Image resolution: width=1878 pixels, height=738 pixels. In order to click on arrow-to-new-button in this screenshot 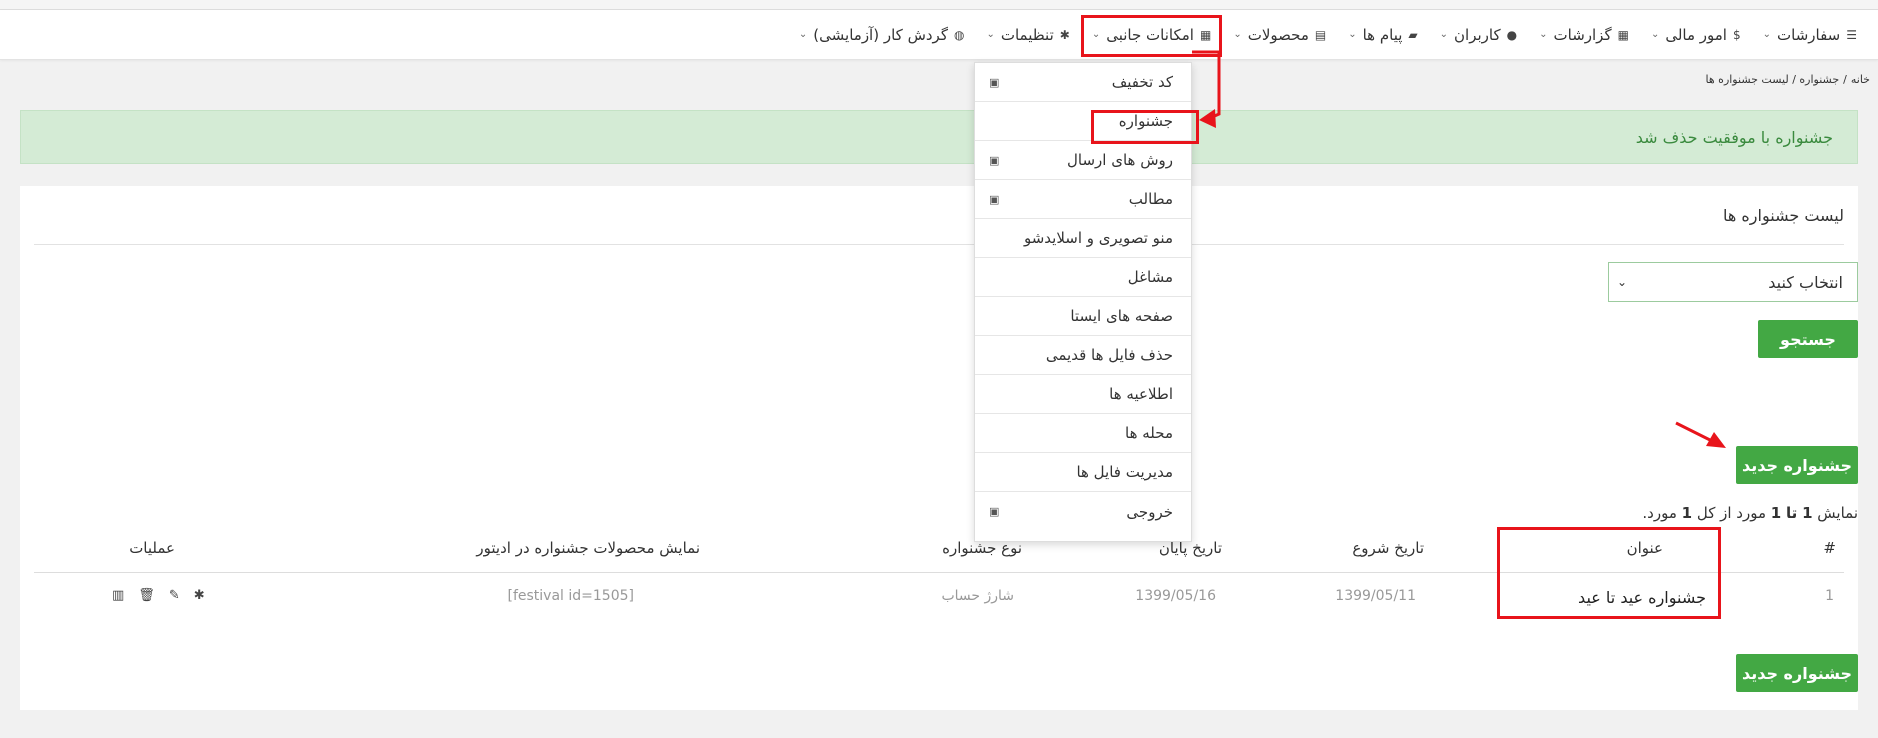, I will do `click(1694, 432)`.